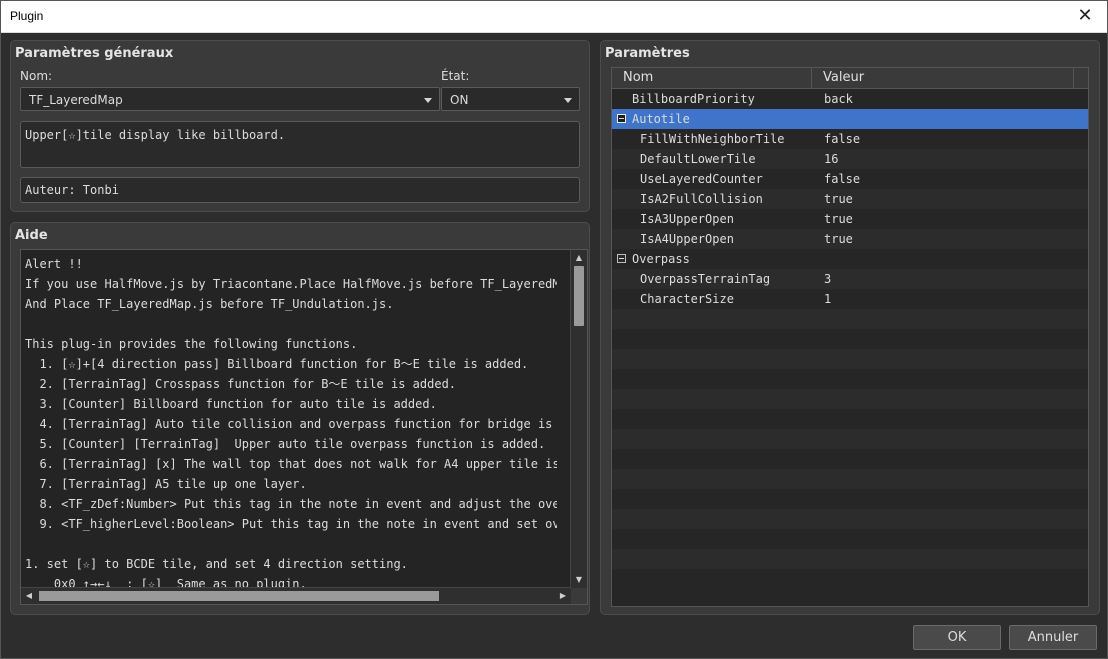 This screenshot has height=659, width=1108. What do you see at coordinates (579, 580) in the screenshot?
I see `scroll-down-icon: ▼` at bounding box center [579, 580].